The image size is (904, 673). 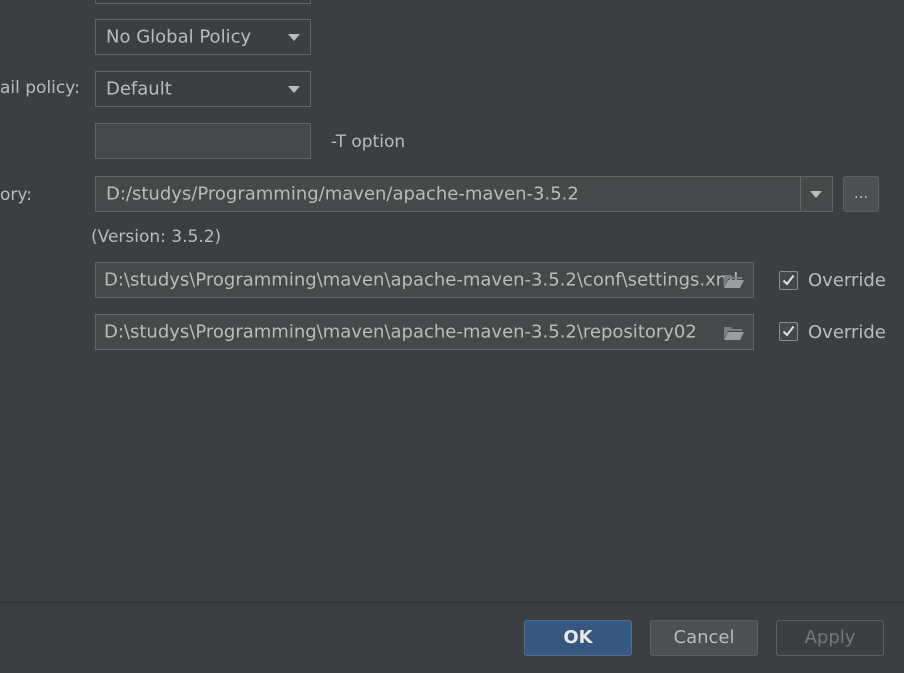 I want to click on maven-version-text: (Version: 3.5.2), so click(x=156, y=237).